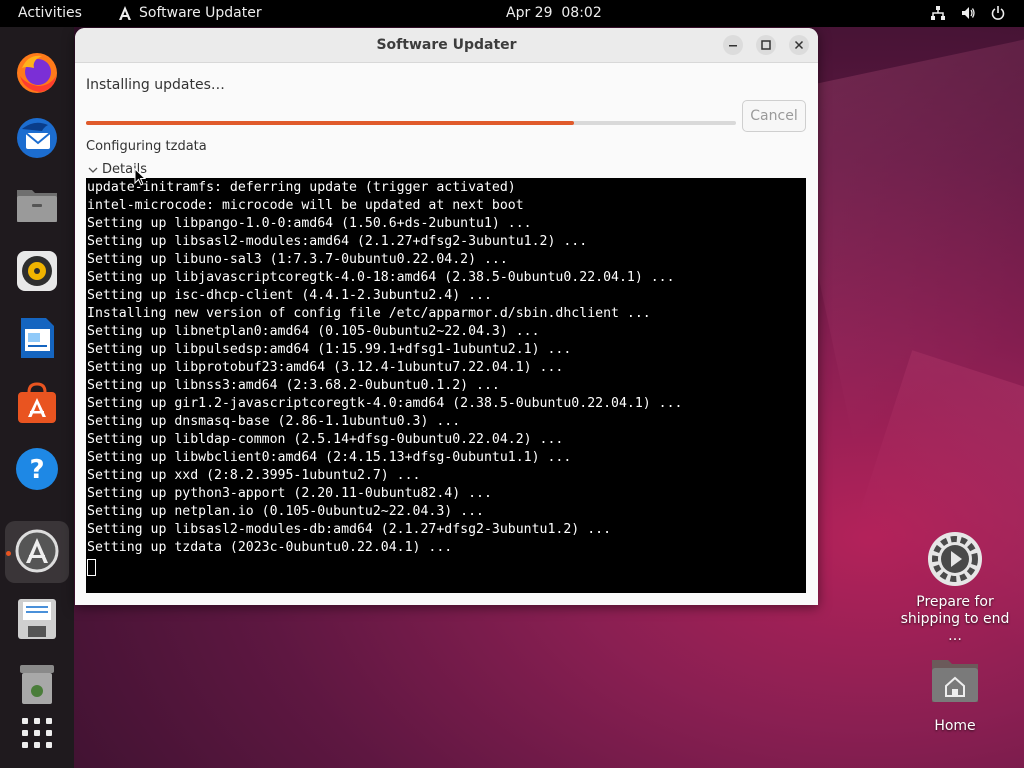  I want to click on minimize-button, so click(733, 45).